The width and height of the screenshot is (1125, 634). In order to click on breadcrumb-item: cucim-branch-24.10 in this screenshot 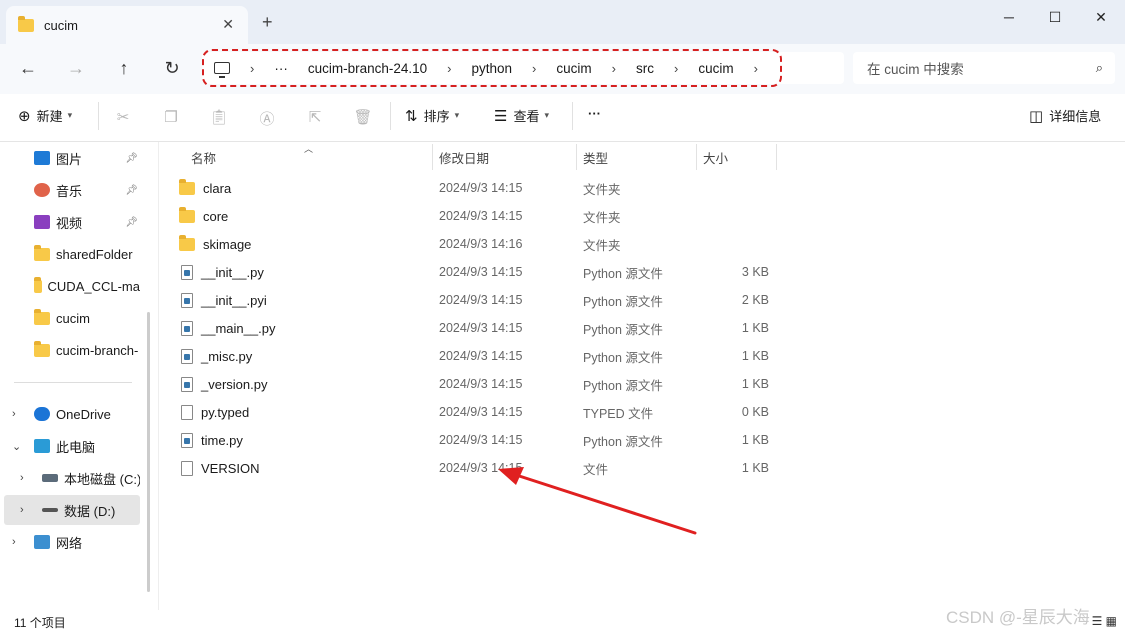, I will do `click(367, 68)`.